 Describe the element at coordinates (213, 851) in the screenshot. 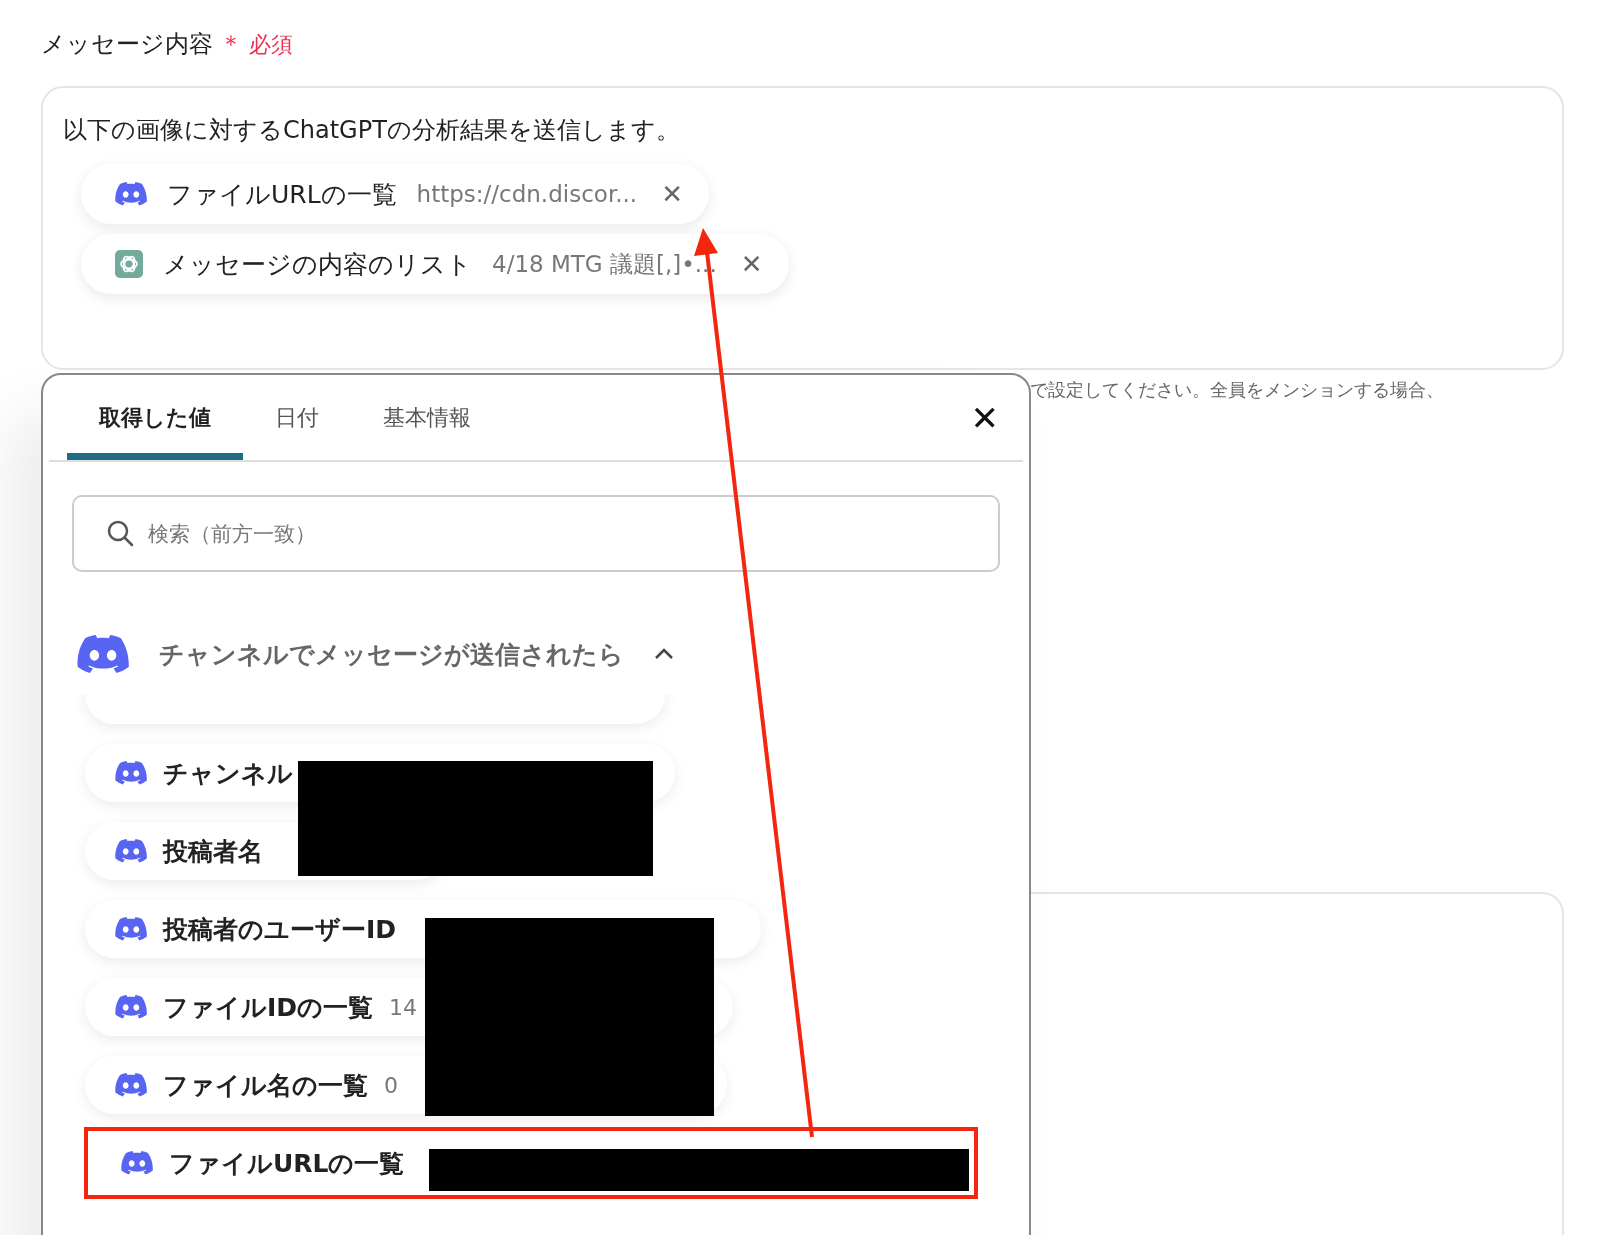

I see `item-label: 投稿者名` at that location.